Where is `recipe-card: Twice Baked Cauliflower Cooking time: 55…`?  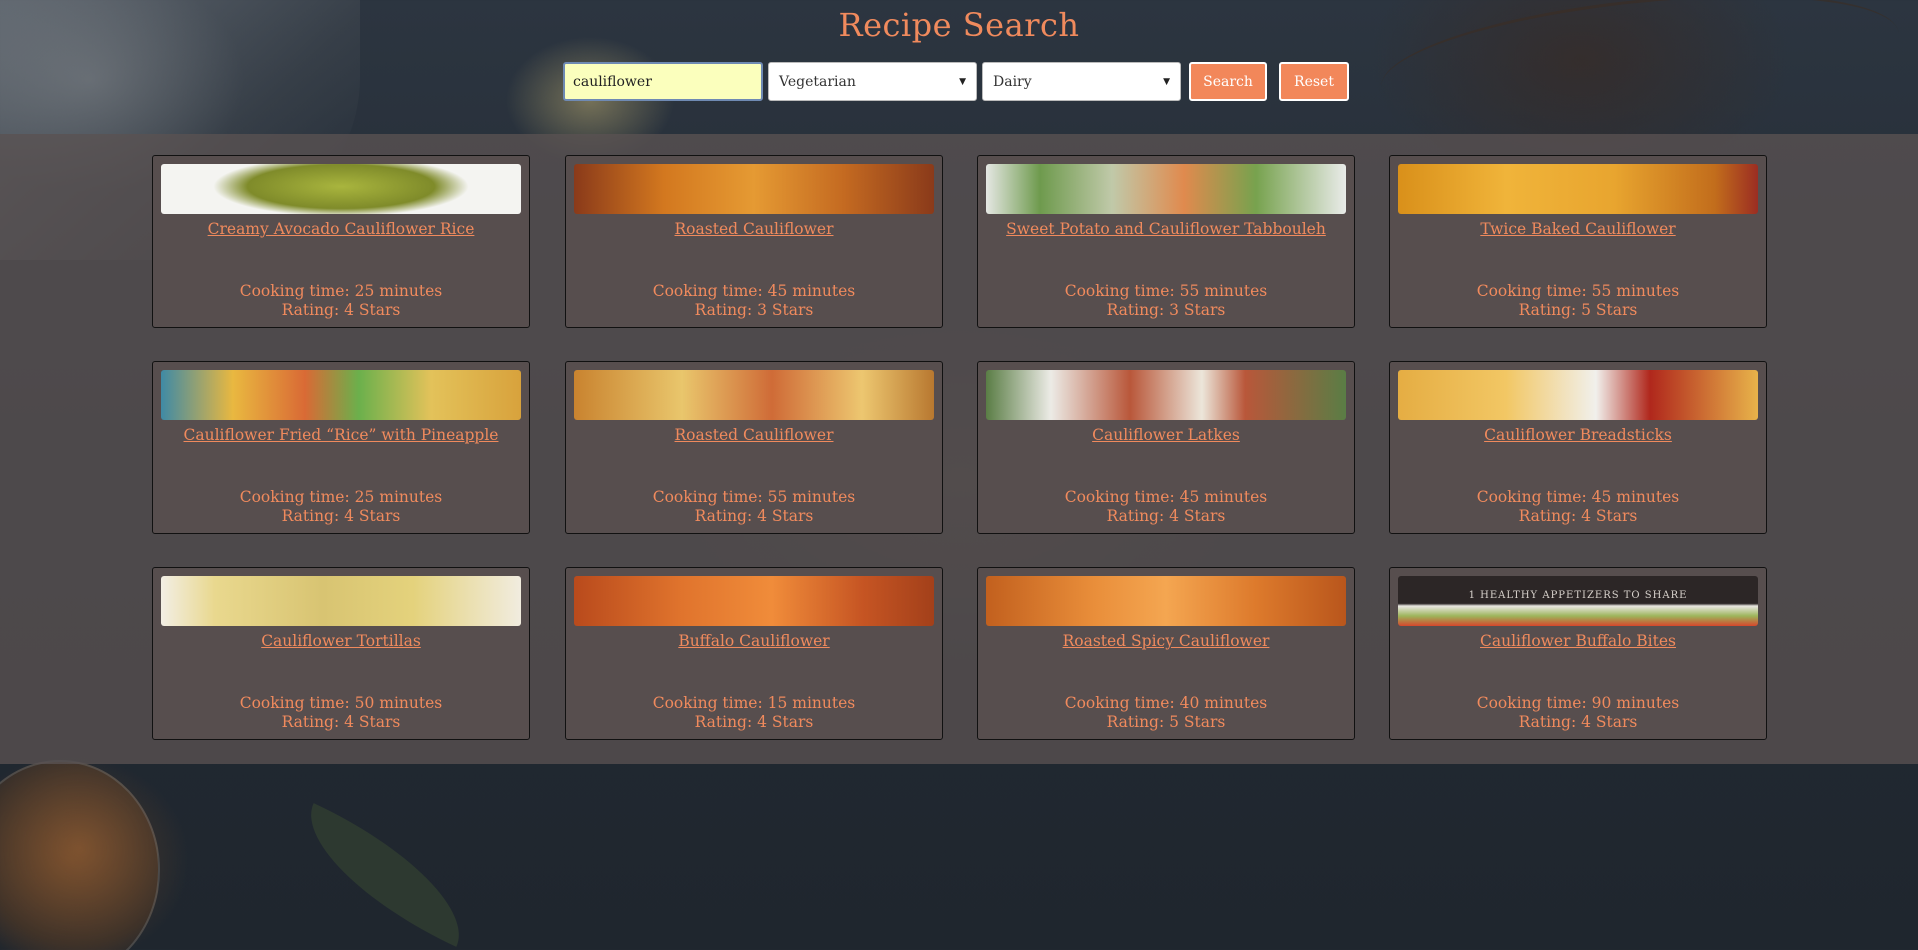
recipe-card: Twice Baked Cauliflower Cooking time: 55… is located at coordinates (1578, 241).